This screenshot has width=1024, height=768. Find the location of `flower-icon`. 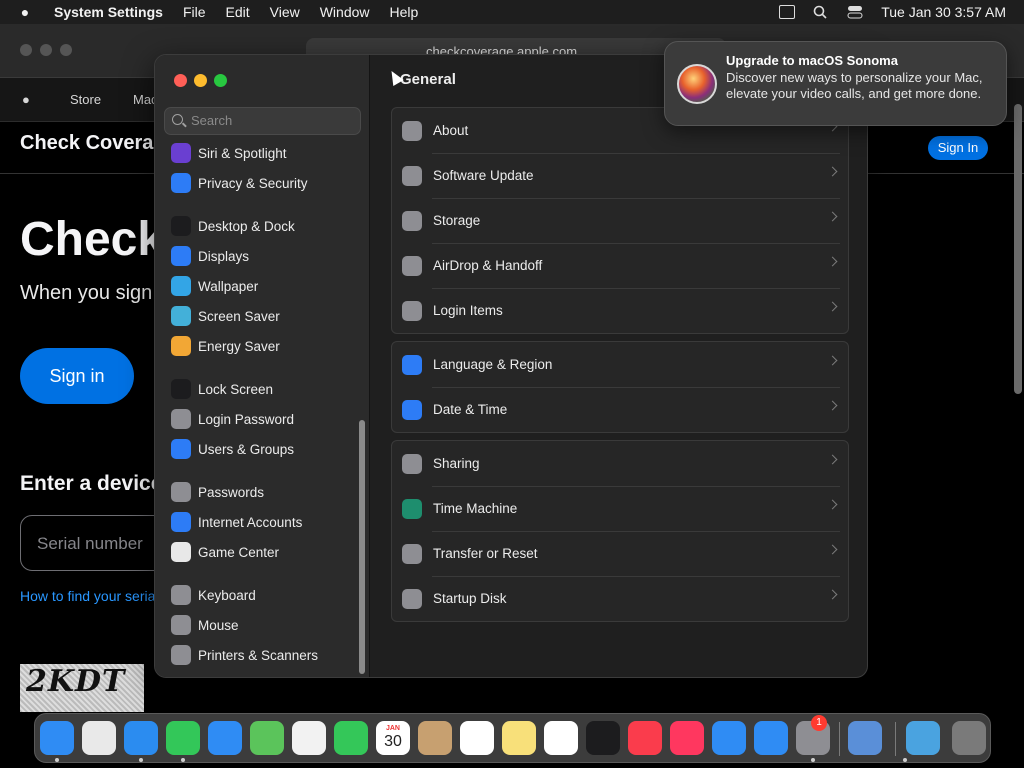

flower-icon is located at coordinates (181, 286).